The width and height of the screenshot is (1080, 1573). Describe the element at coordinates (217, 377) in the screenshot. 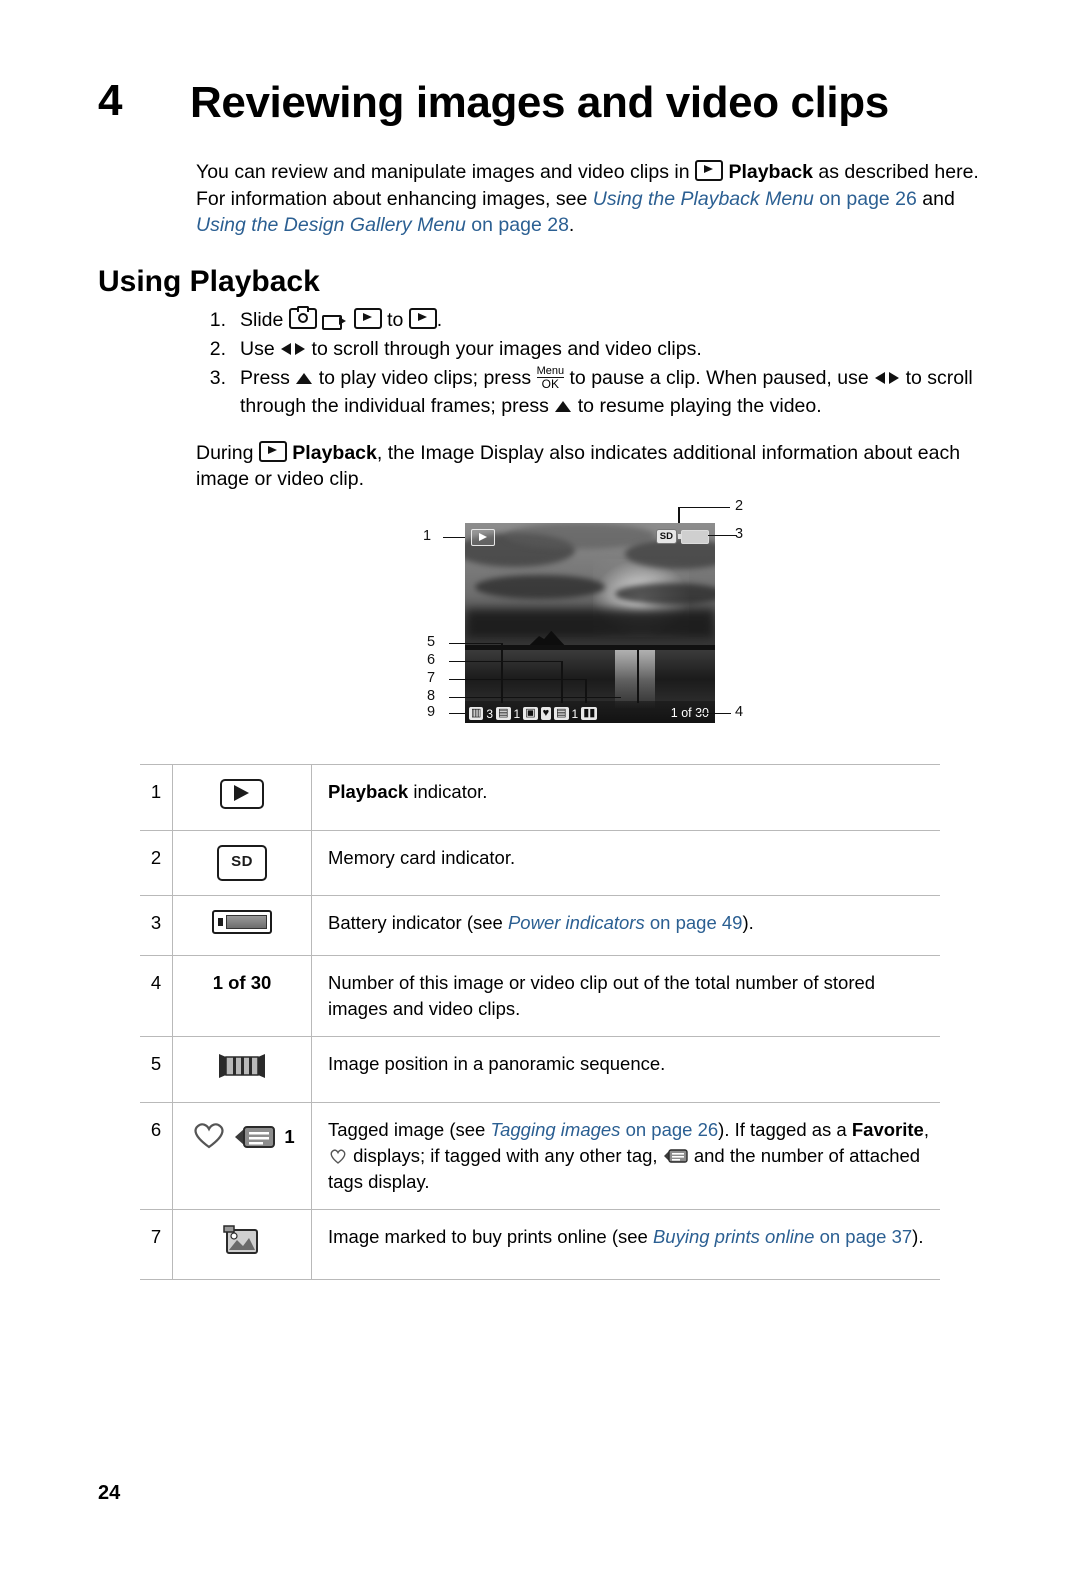

I see `step-3-number: 3.` at that location.